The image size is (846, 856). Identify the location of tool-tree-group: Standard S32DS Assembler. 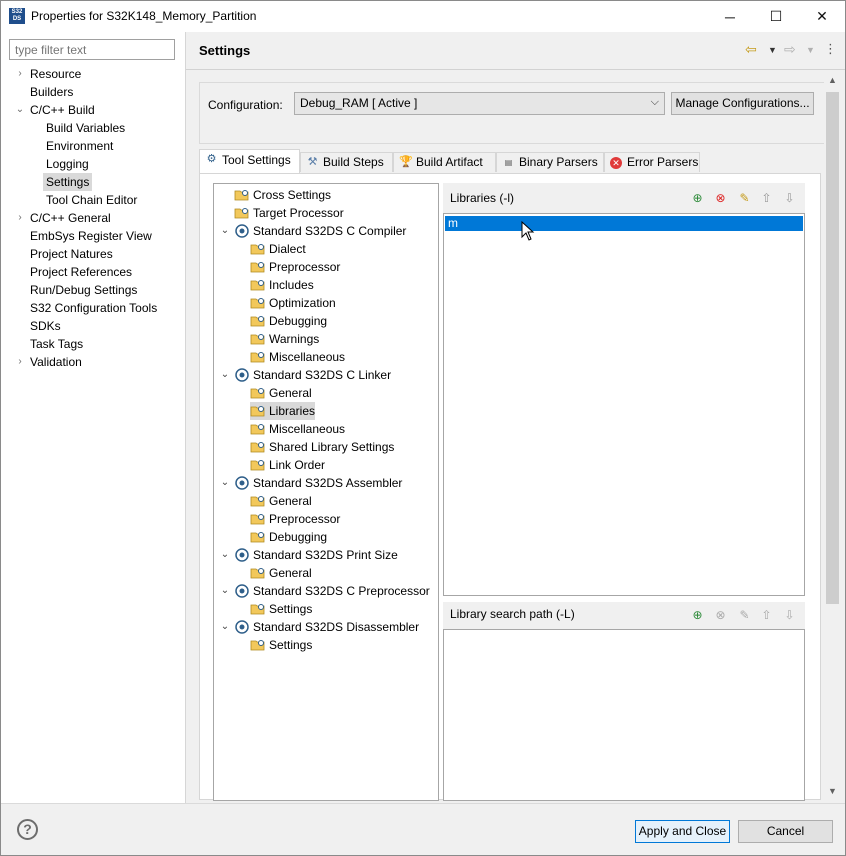
(318, 483).